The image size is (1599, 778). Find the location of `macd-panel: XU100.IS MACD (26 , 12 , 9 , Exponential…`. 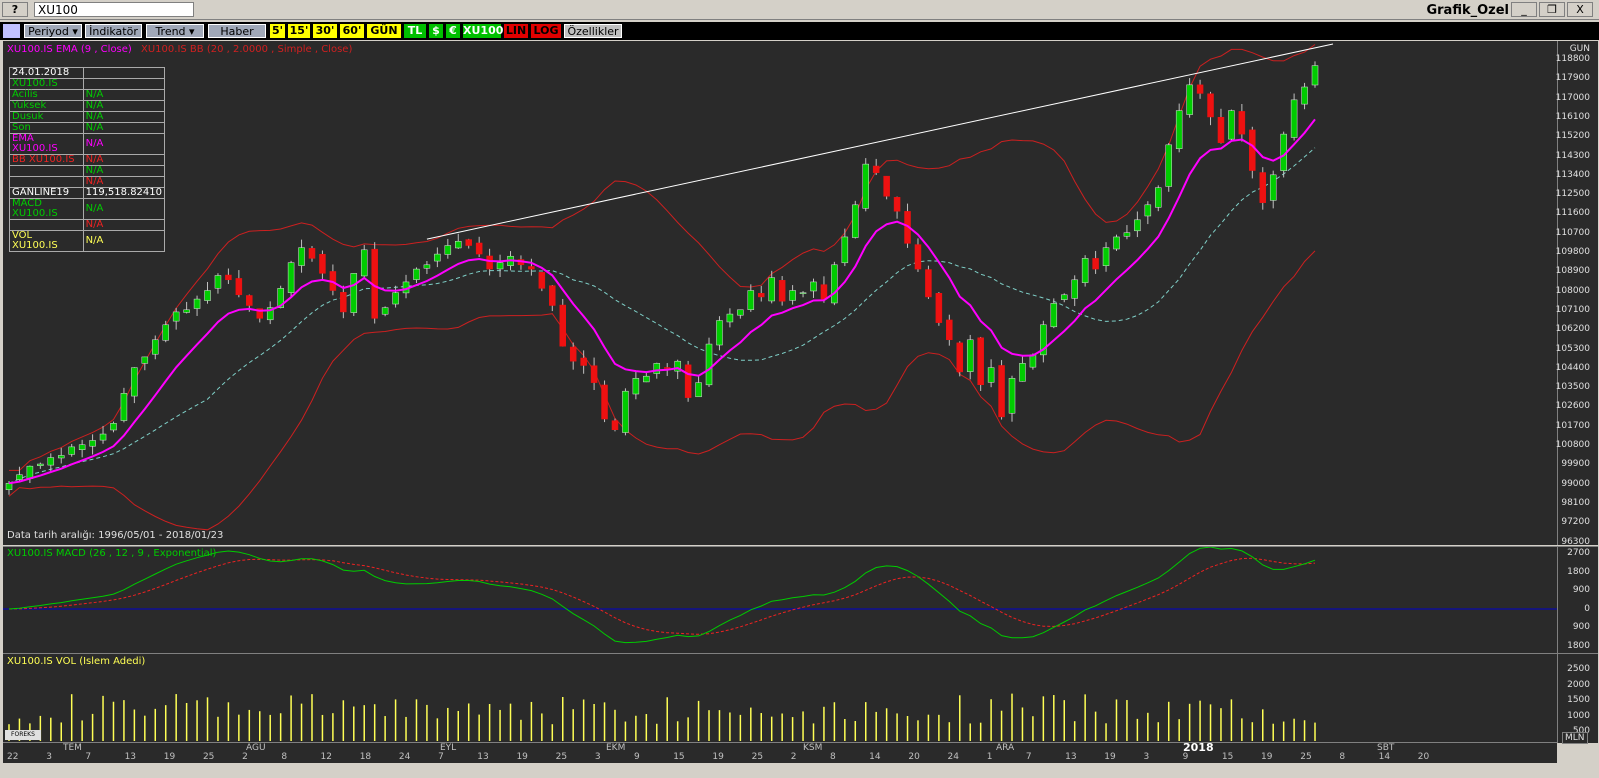

macd-panel: XU100.IS MACD (26 , 12 , 9 , Exponential… is located at coordinates (780, 599).